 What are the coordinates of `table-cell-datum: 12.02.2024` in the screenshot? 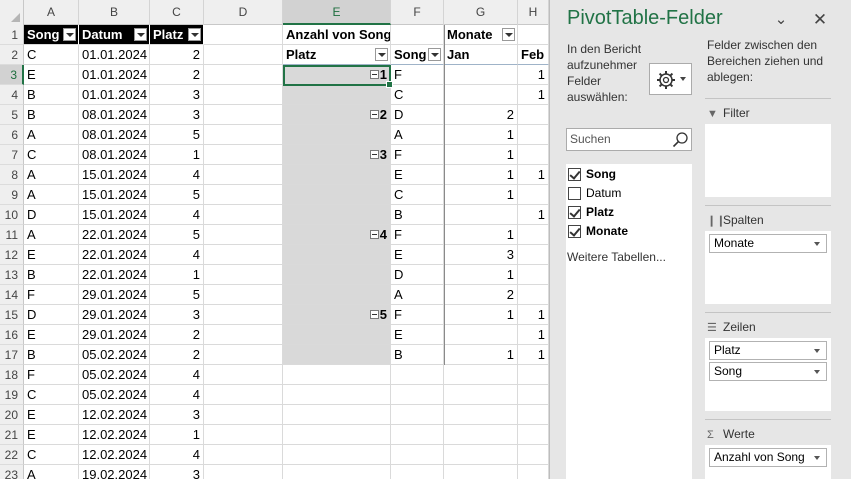 It's located at (114, 435).